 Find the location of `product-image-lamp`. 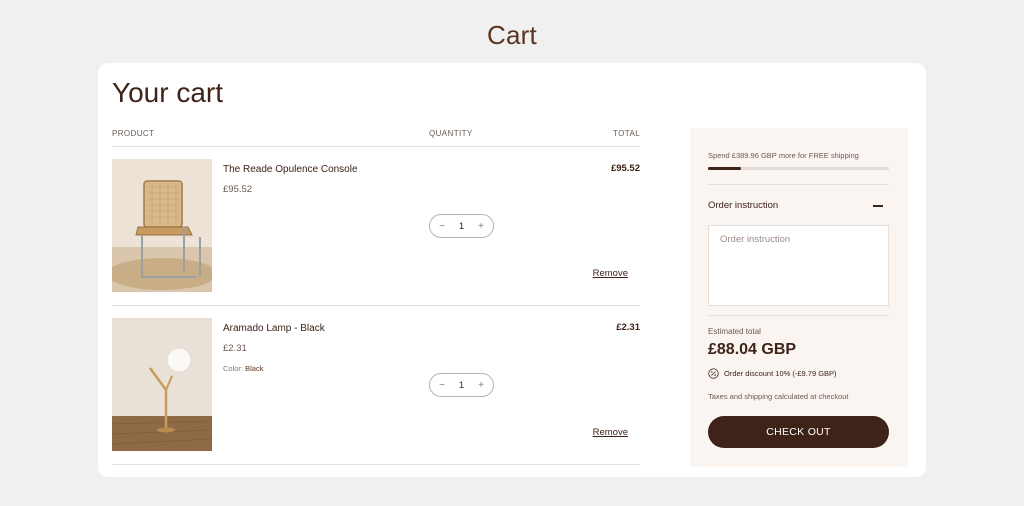

product-image-lamp is located at coordinates (162, 384).